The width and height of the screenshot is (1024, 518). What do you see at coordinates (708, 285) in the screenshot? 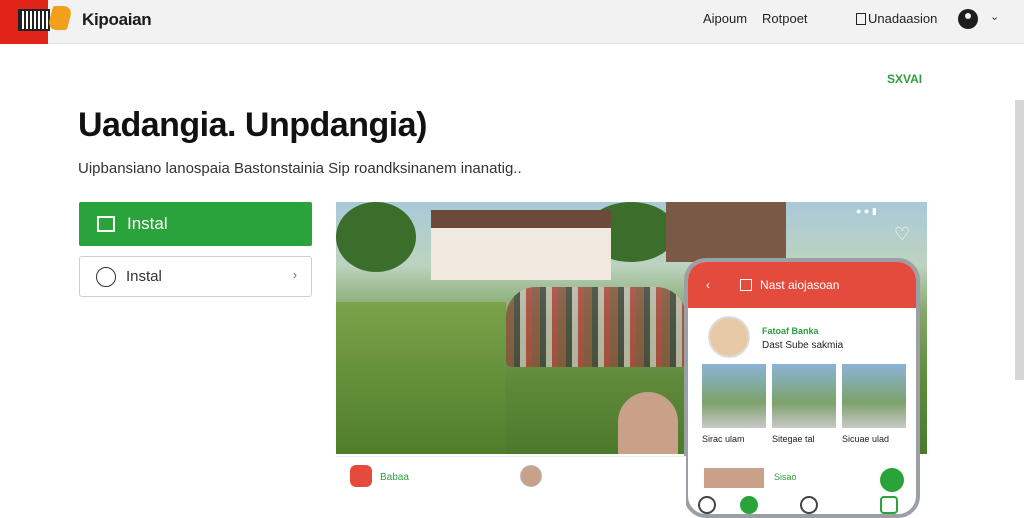
I see `back-arrow-icon: ‹` at bounding box center [708, 285].